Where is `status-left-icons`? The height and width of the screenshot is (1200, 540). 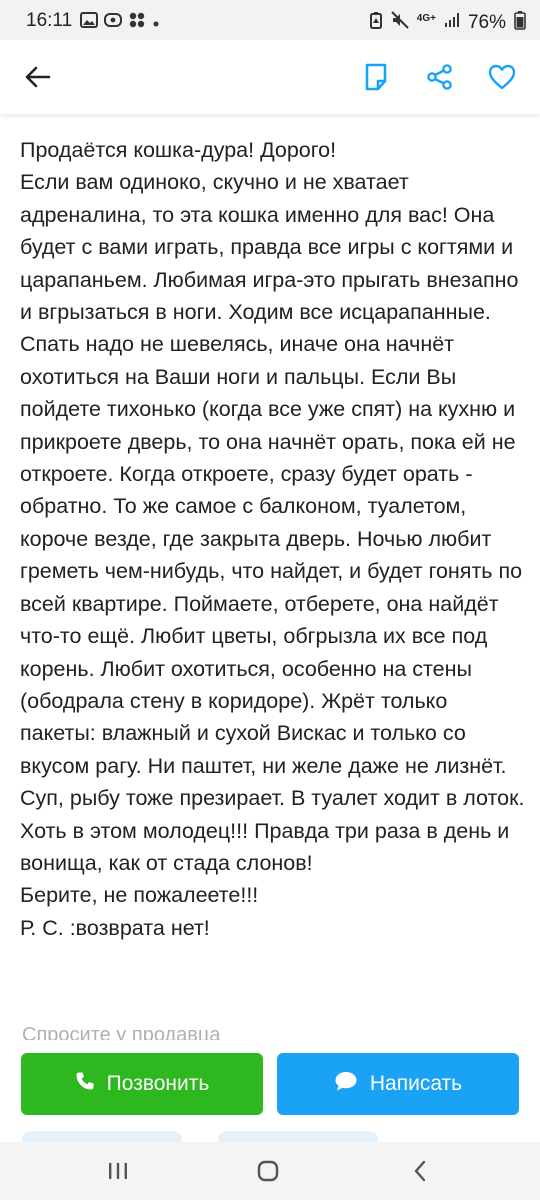
status-left-icons is located at coordinates (120, 23).